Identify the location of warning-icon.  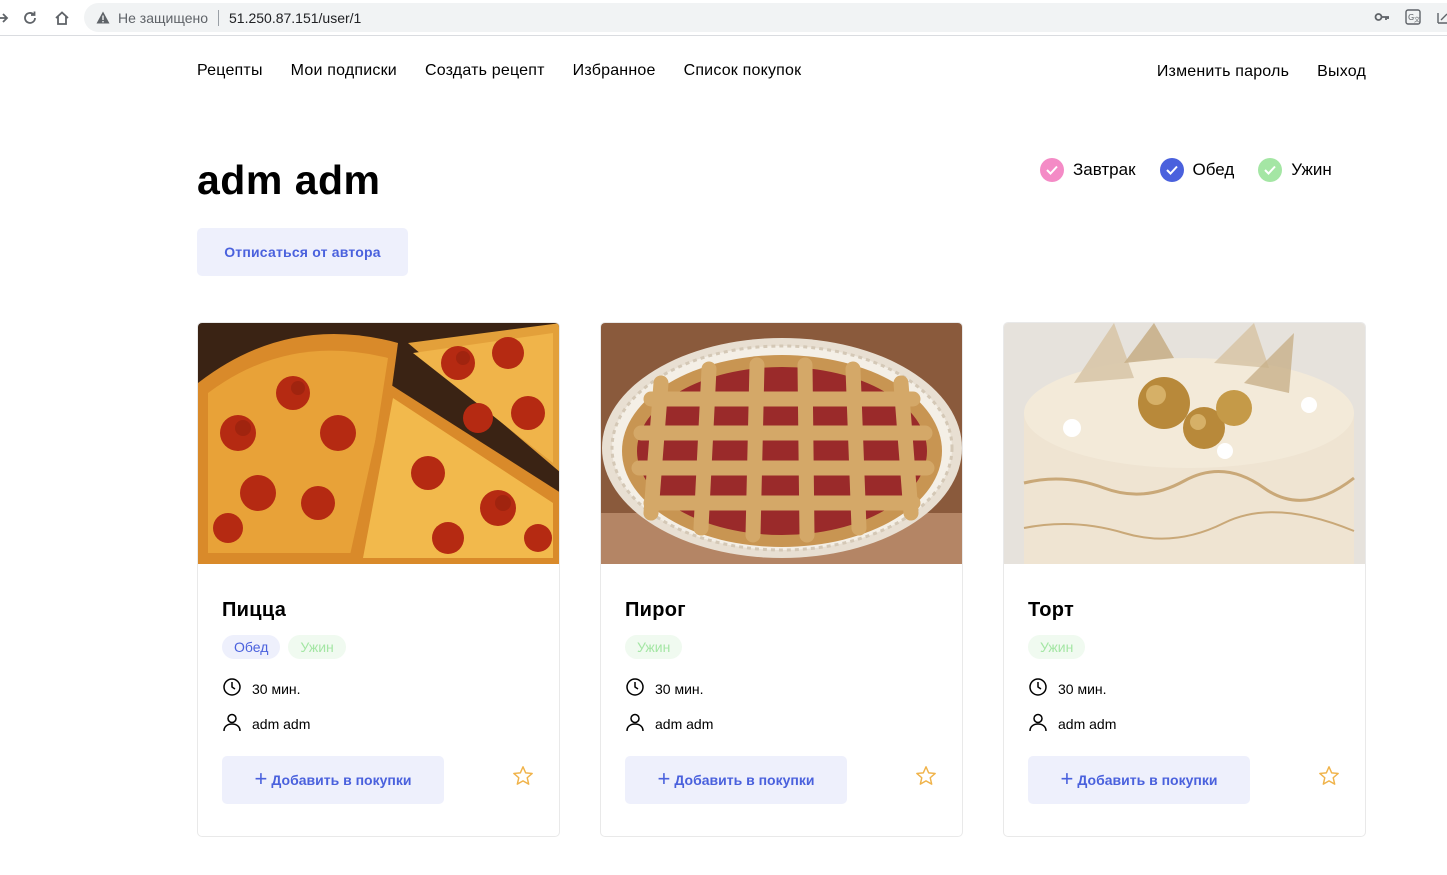
(103, 17).